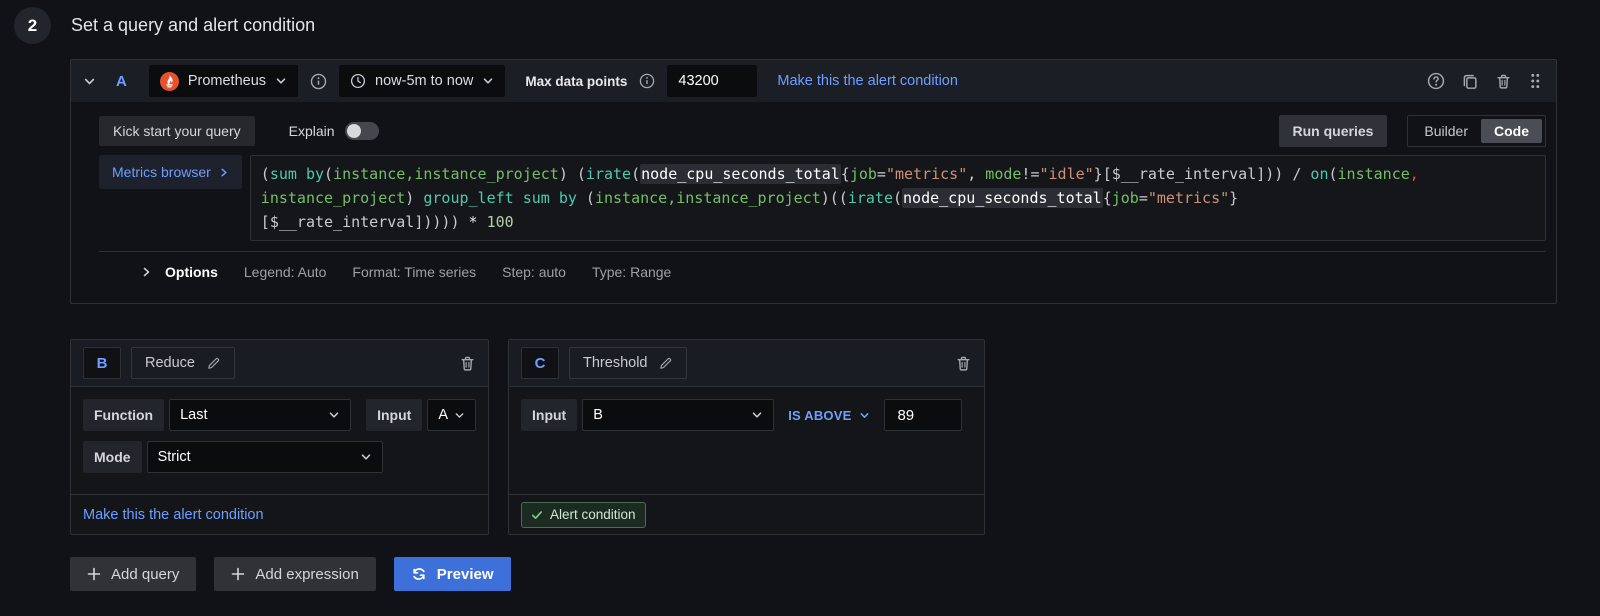 This screenshot has width=1600, height=616. I want to click on time-range-select: now-5m to now, so click(422, 81).